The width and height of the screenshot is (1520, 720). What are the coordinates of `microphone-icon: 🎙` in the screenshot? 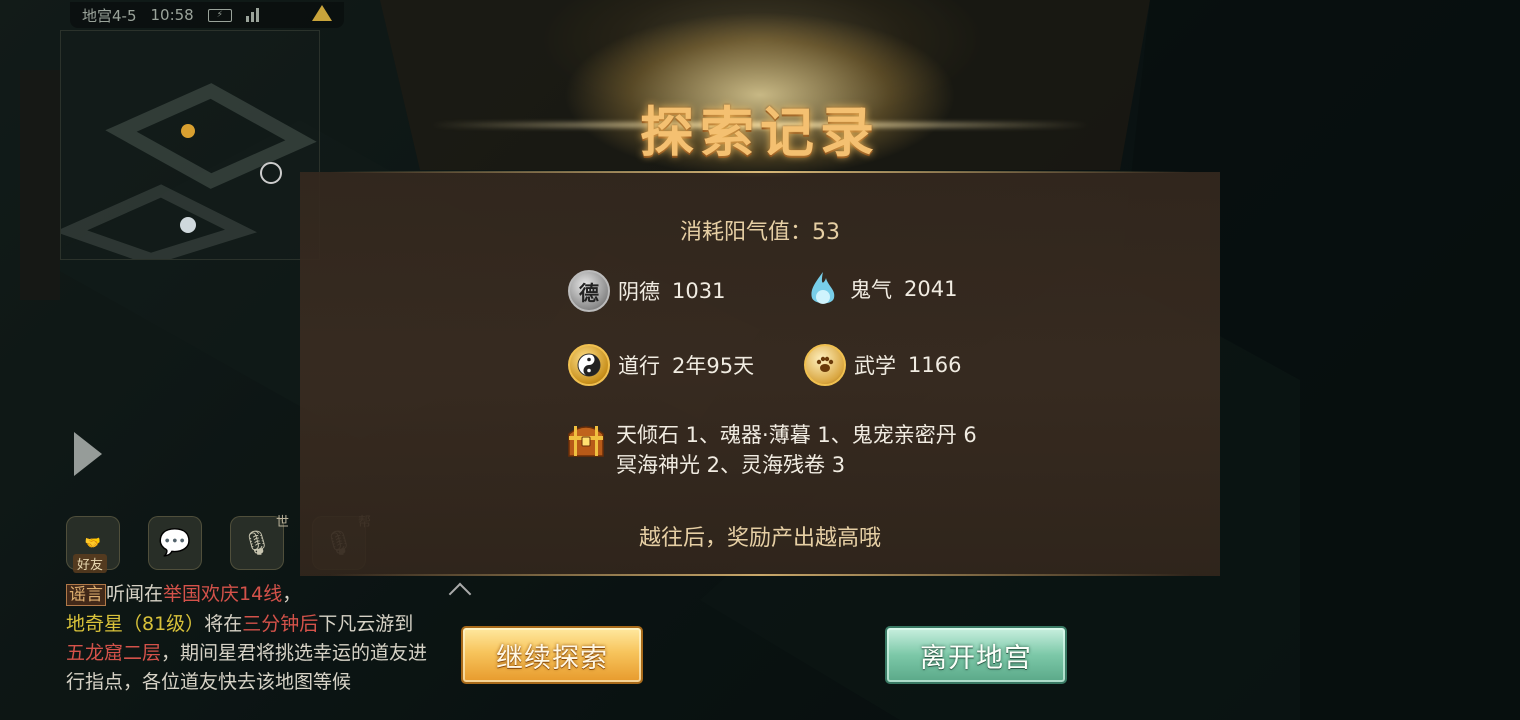 It's located at (257, 543).